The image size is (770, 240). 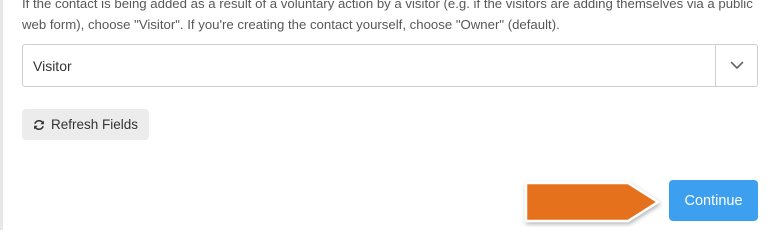 What do you see at coordinates (52, 65) in the screenshot?
I see `contact-source-selected-value: Visitor` at bounding box center [52, 65].